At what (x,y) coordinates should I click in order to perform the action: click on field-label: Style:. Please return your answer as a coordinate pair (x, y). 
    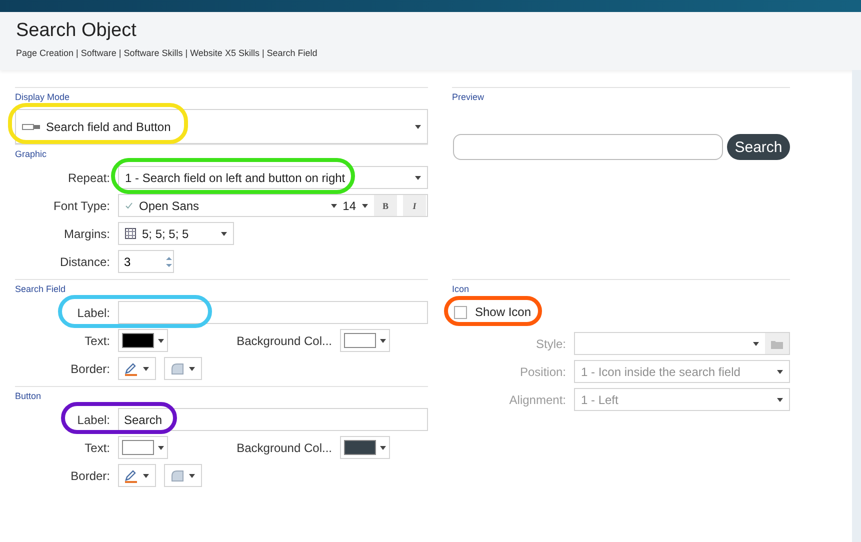
    Looking at the image, I should click on (550, 343).